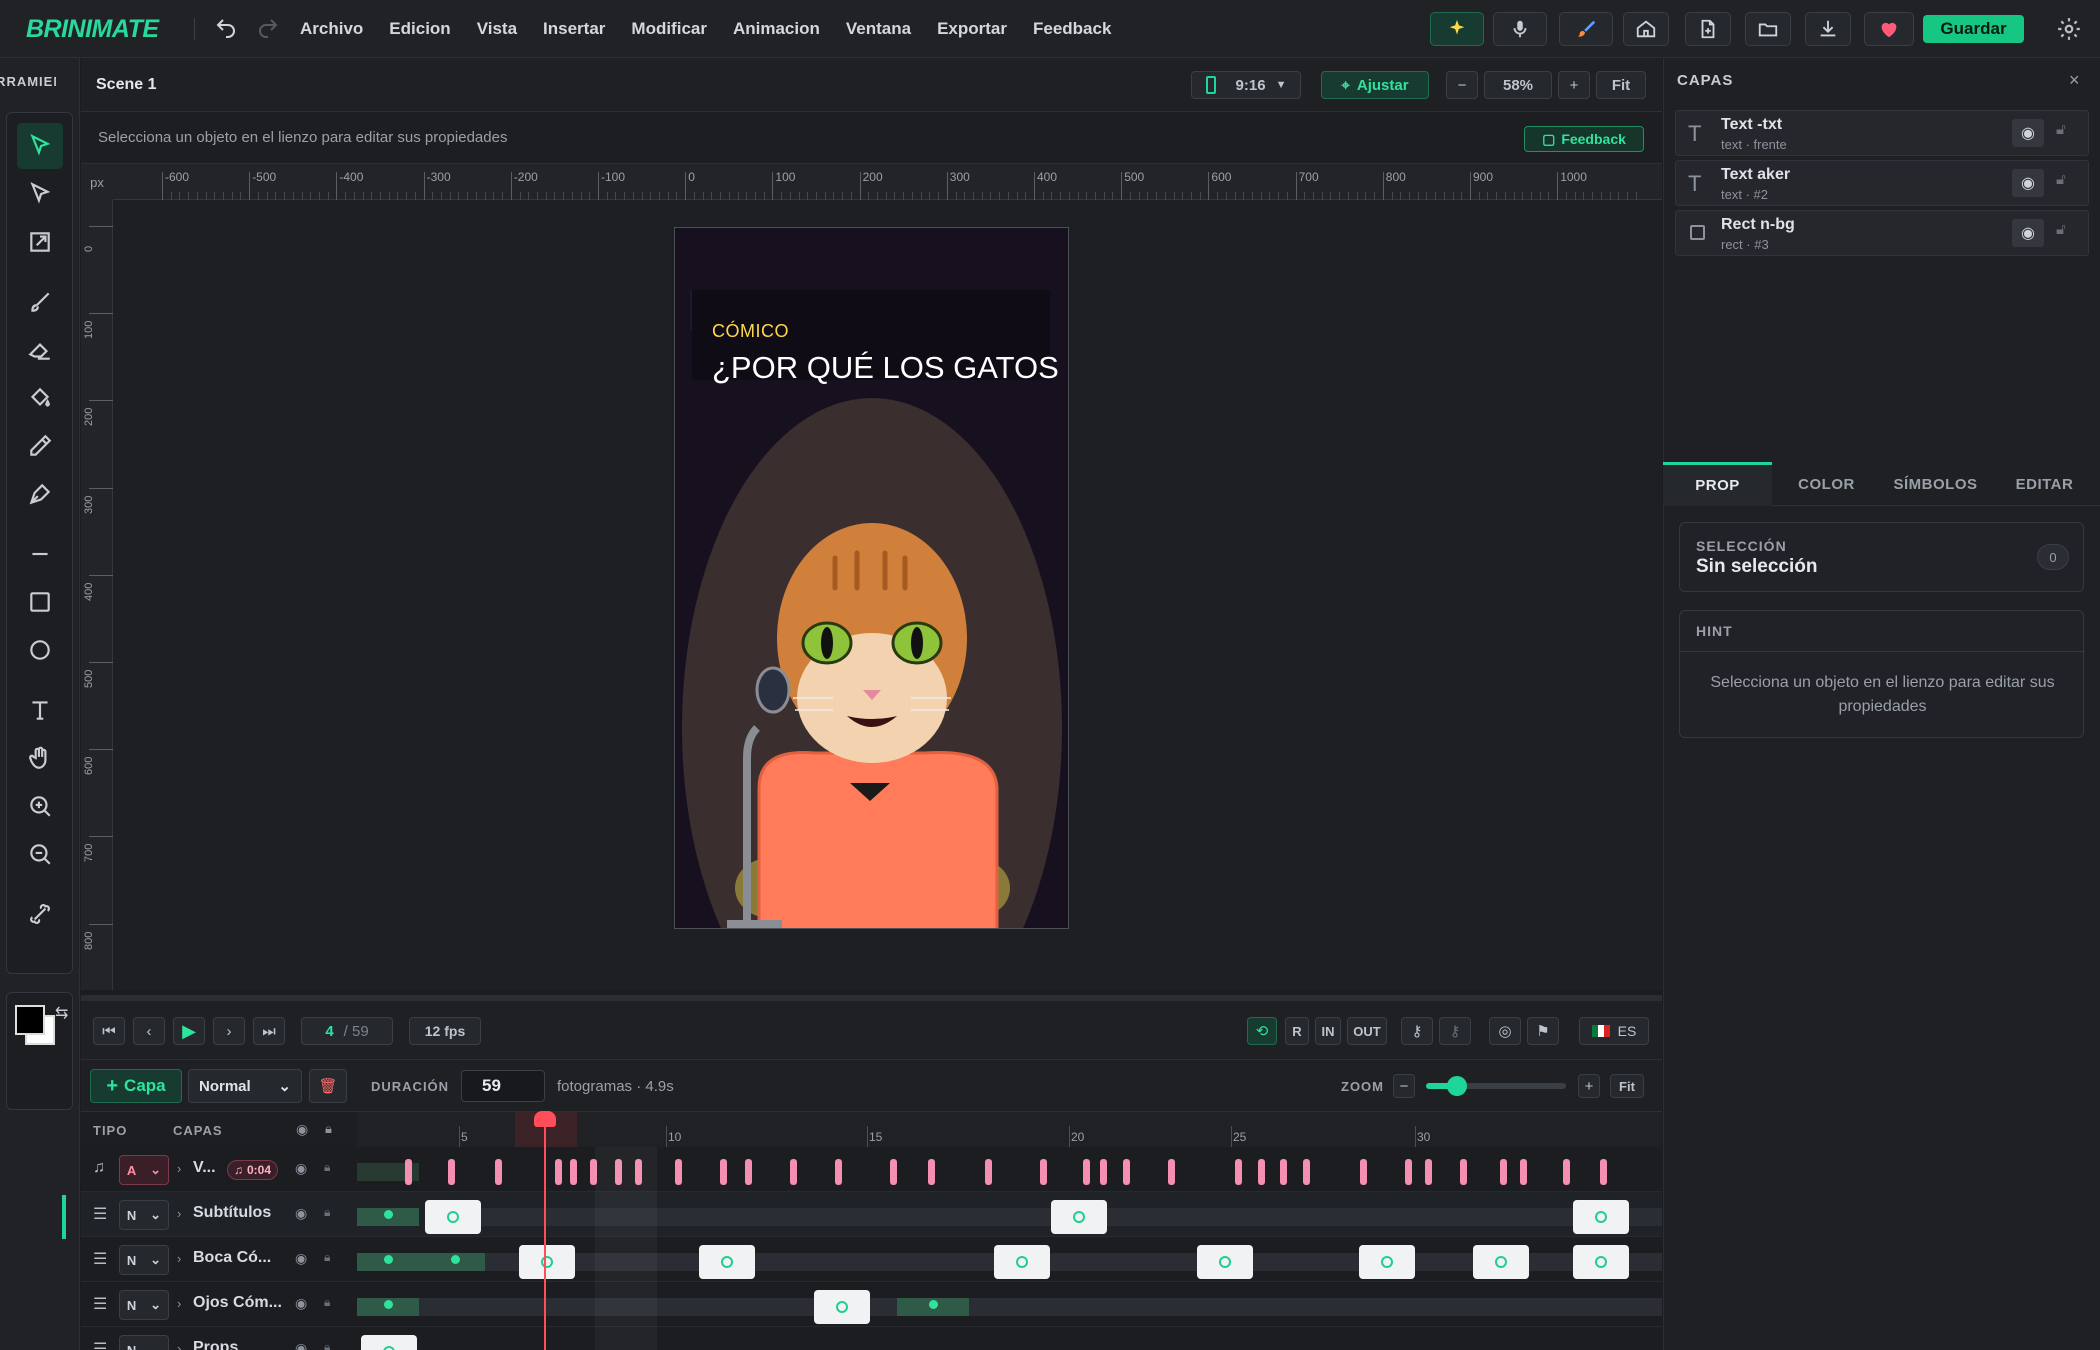  I want to click on playhead-line, so click(545, 1237).